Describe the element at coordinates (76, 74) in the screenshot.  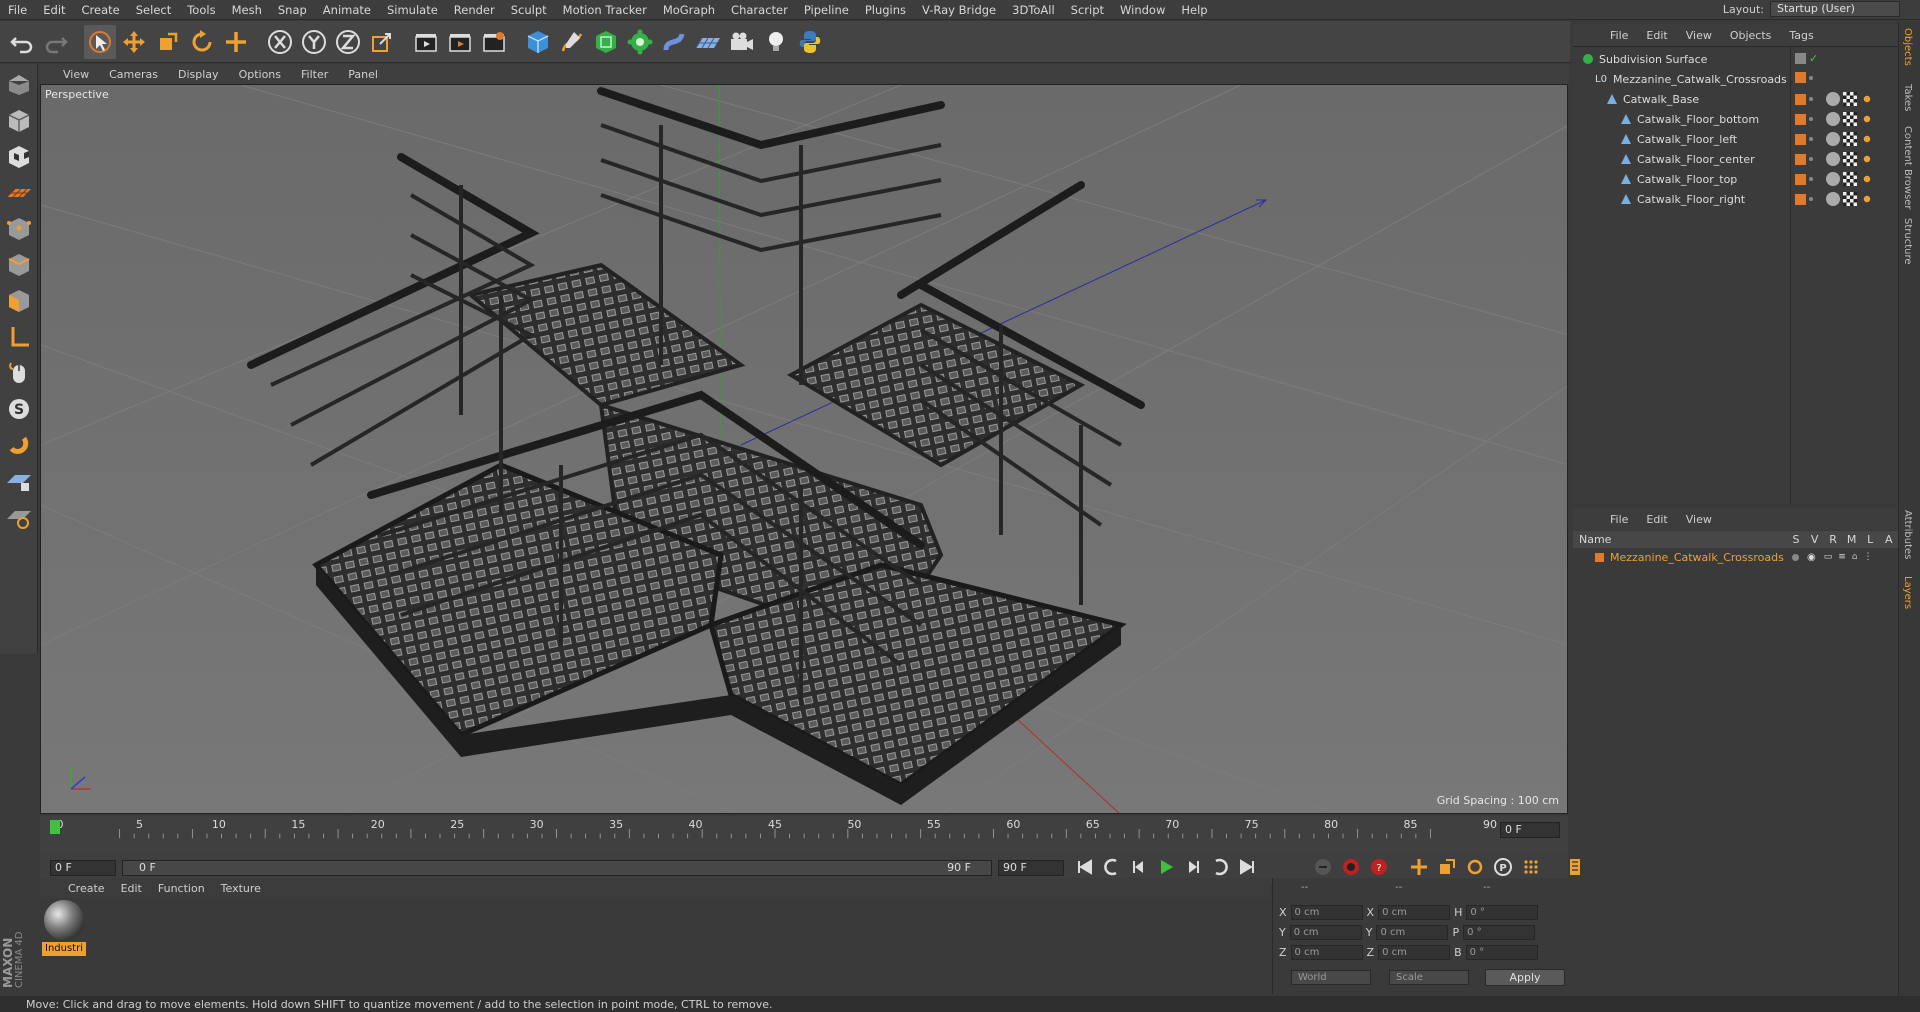
I see `viewport-menu-view: View` at that location.